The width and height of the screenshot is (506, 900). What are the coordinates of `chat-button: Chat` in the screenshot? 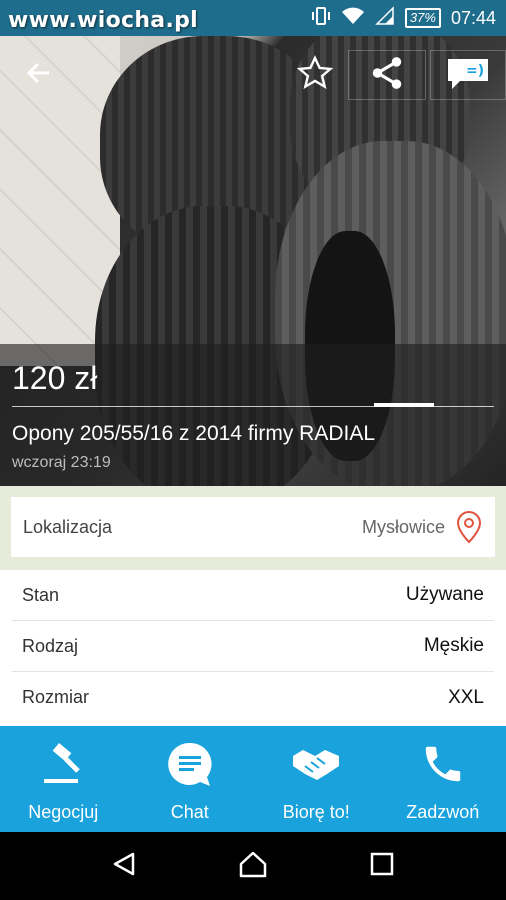 It's located at (190, 779).